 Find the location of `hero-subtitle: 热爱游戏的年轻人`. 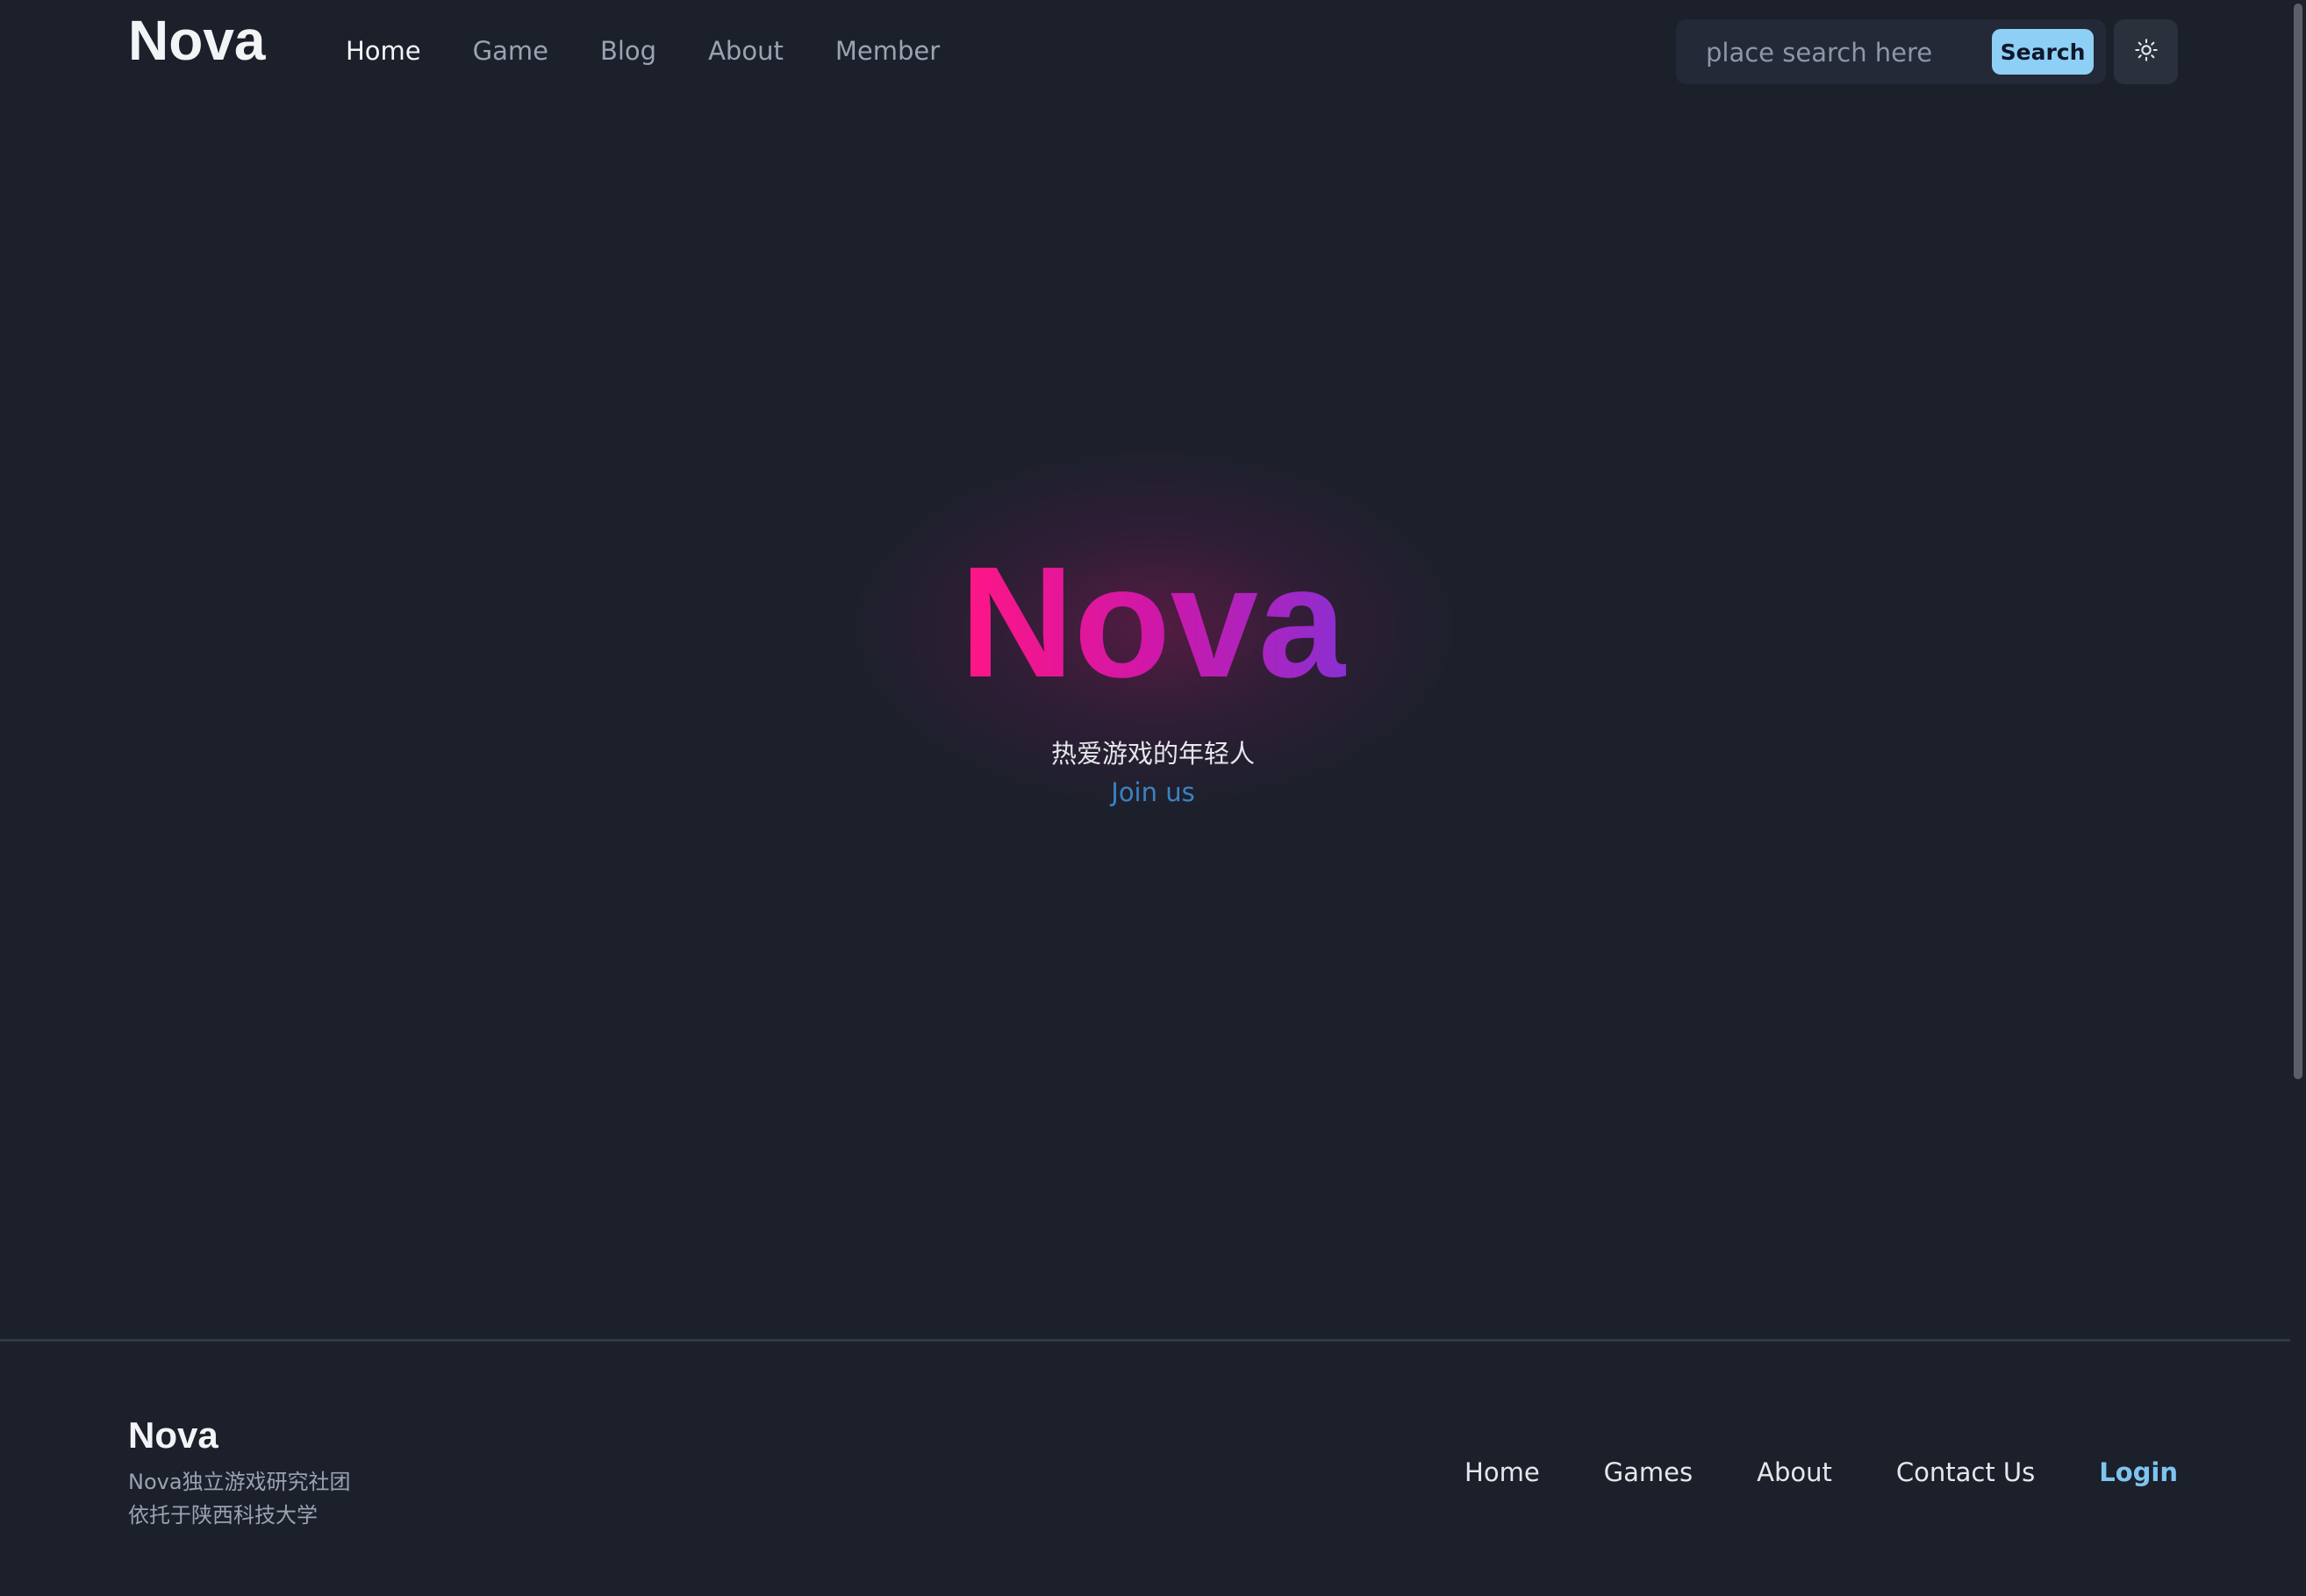

hero-subtitle: 热爱游戏的年轻人 is located at coordinates (1152, 754).